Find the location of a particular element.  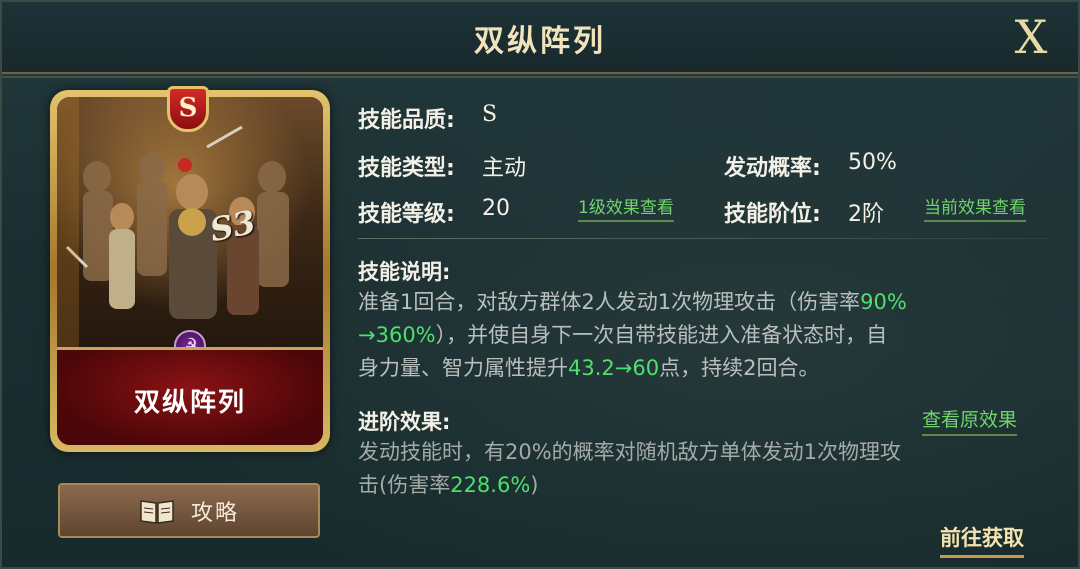

description-highlight-2: →360% is located at coordinates (397, 335).